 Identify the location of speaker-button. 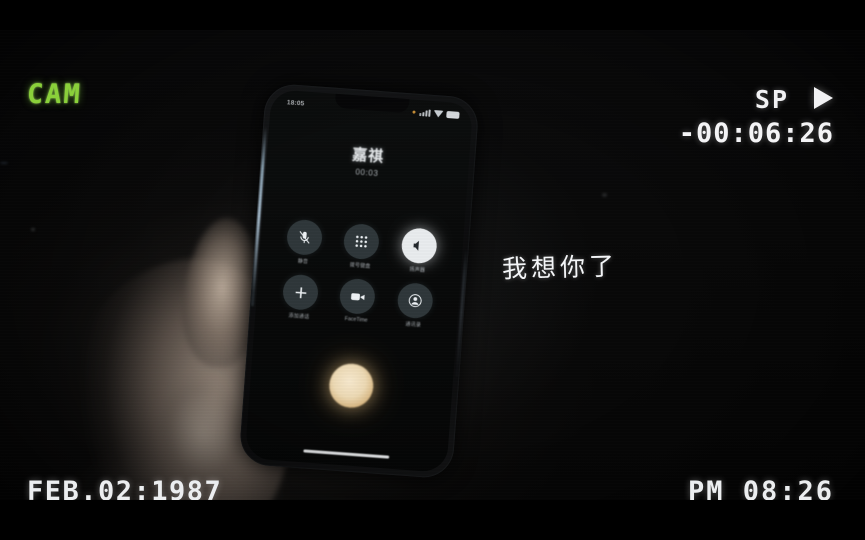
(419, 246).